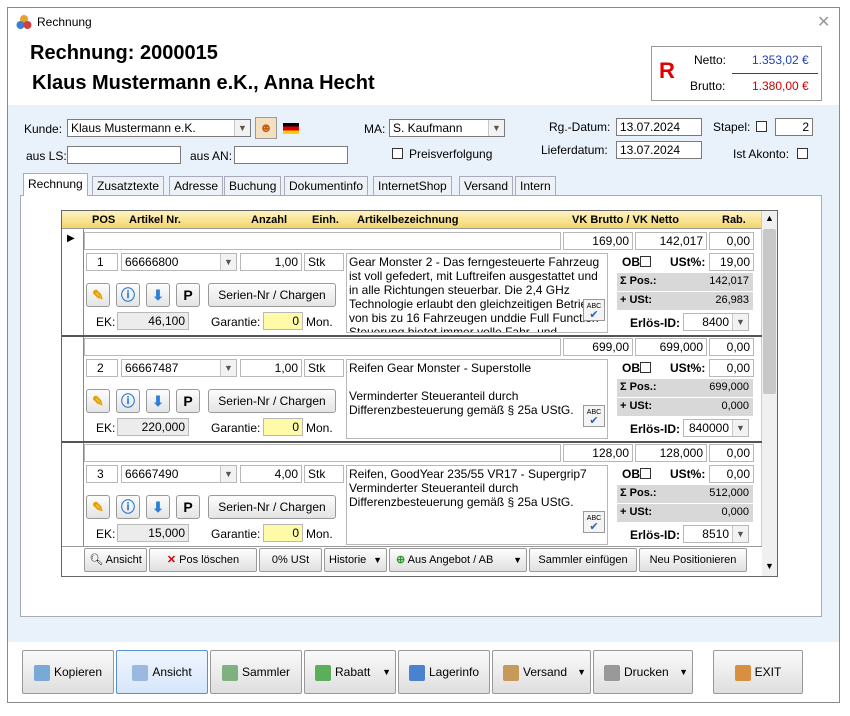 The height and width of the screenshot is (716, 850). What do you see at coordinates (802, 153) in the screenshot?
I see `akonto-checkbox` at bounding box center [802, 153].